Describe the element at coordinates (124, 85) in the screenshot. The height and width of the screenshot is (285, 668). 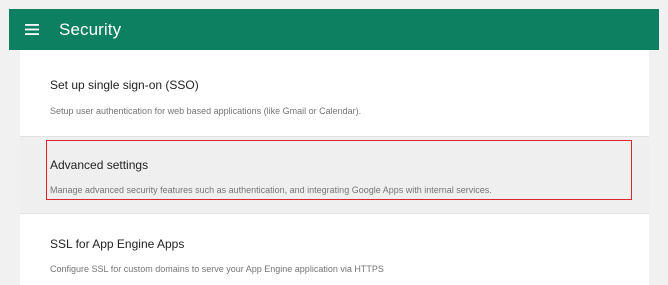
I see `setting-title: Set up single sign-on (SSO)` at that location.